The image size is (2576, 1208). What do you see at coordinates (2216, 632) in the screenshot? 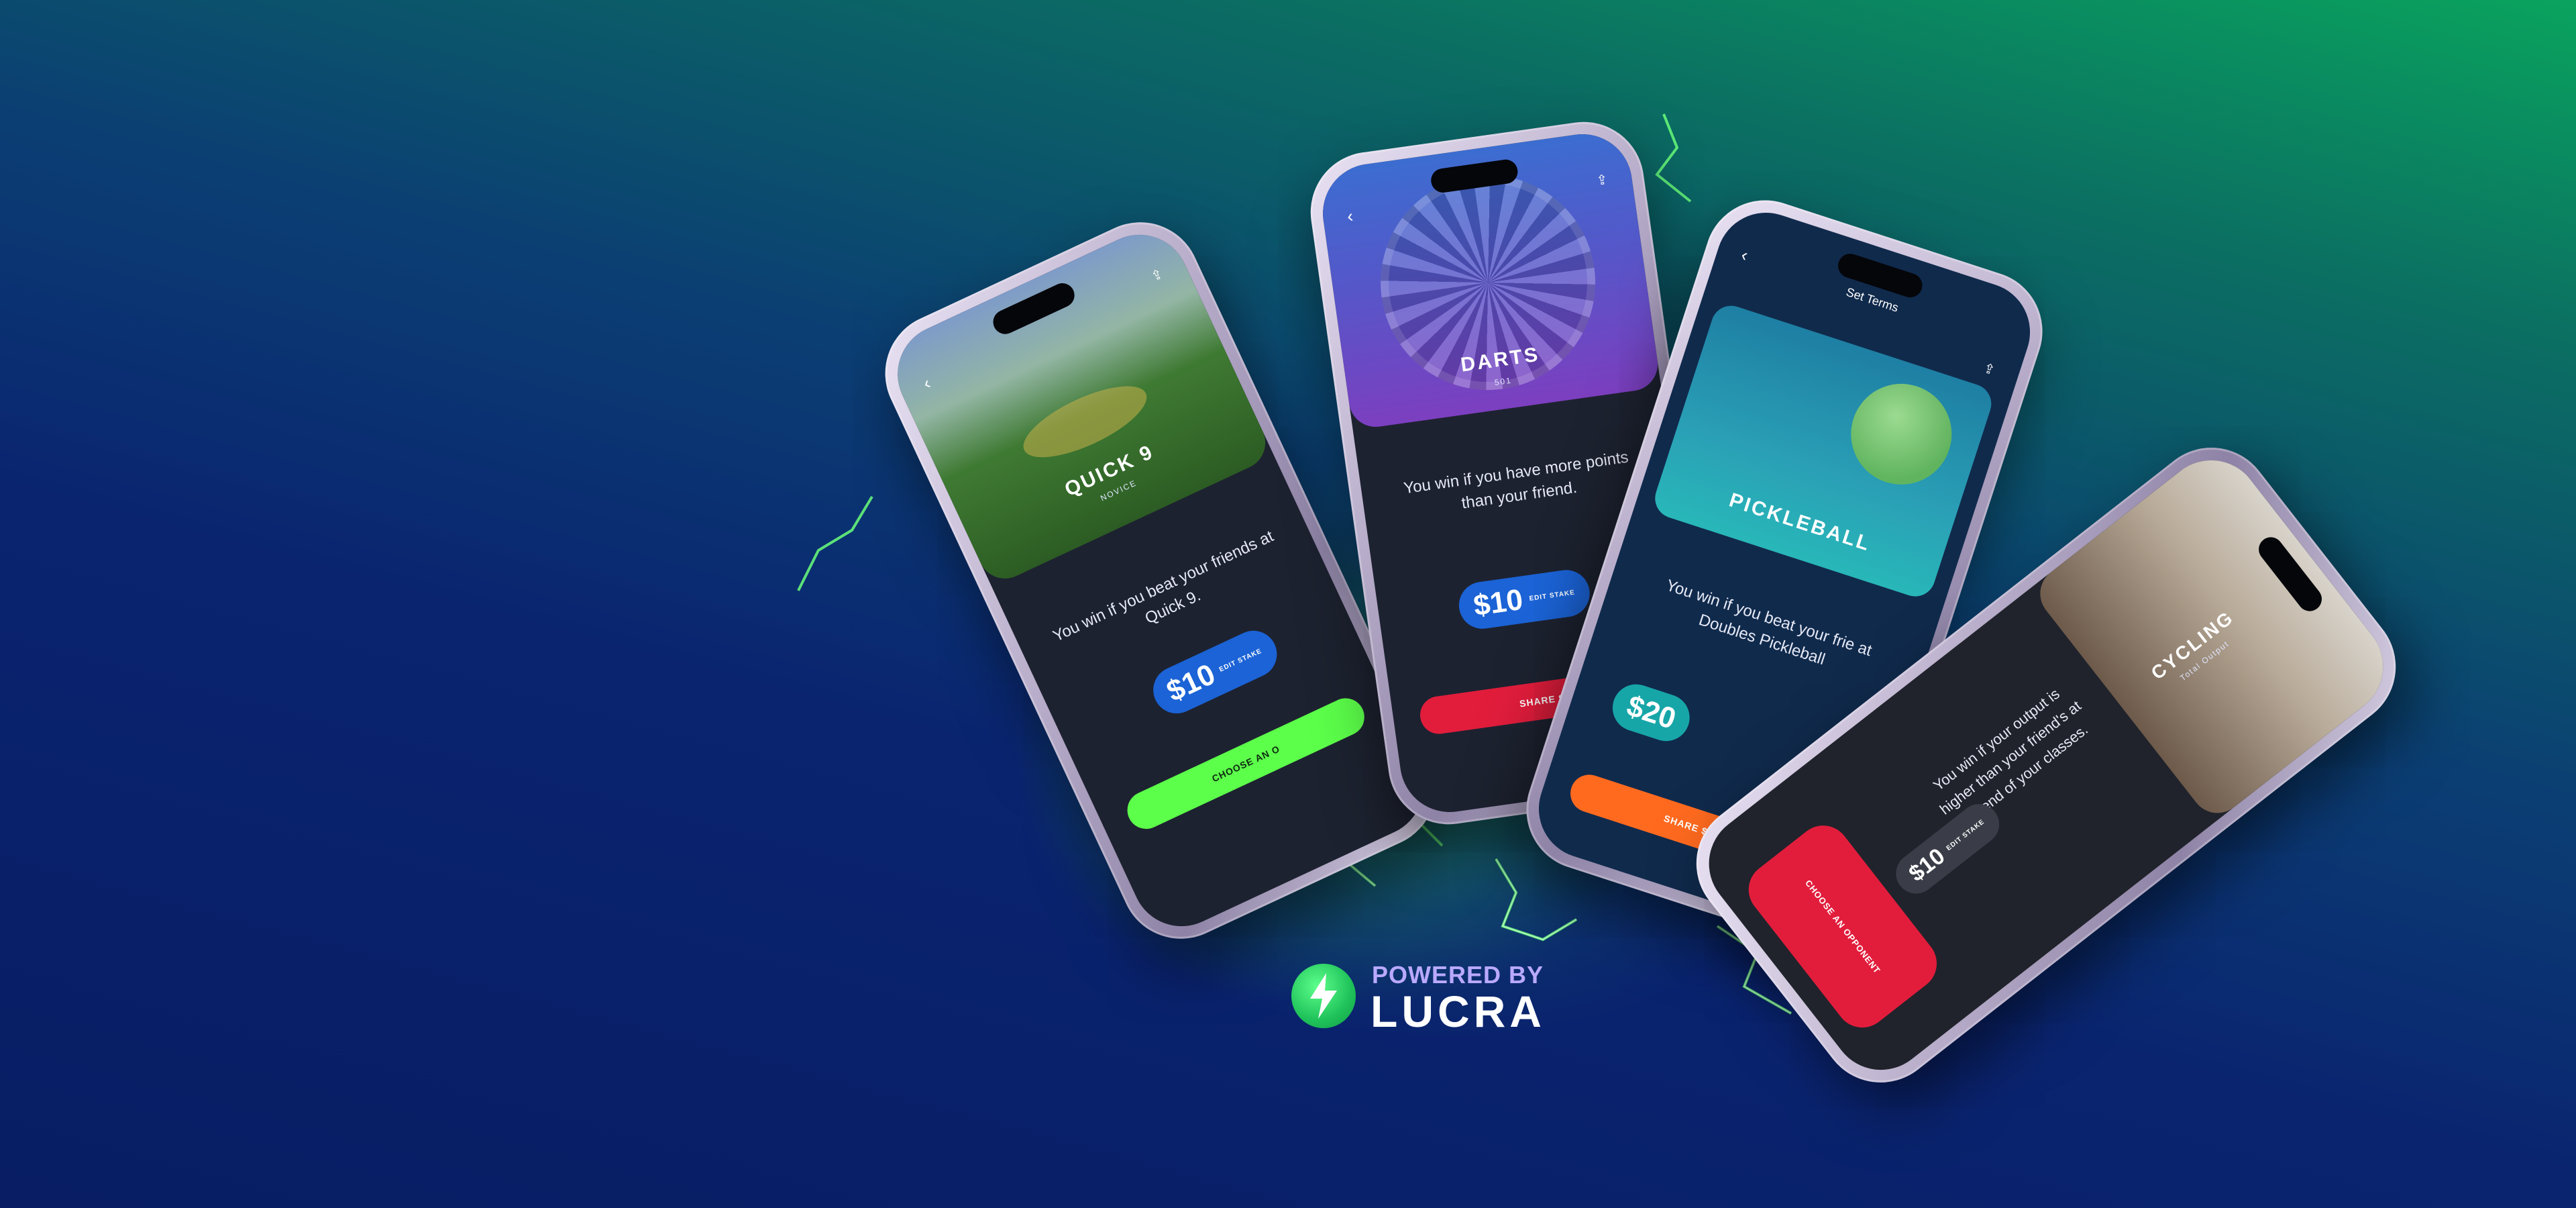
I see `hero-image: CYCLING Total Output` at bounding box center [2216, 632].